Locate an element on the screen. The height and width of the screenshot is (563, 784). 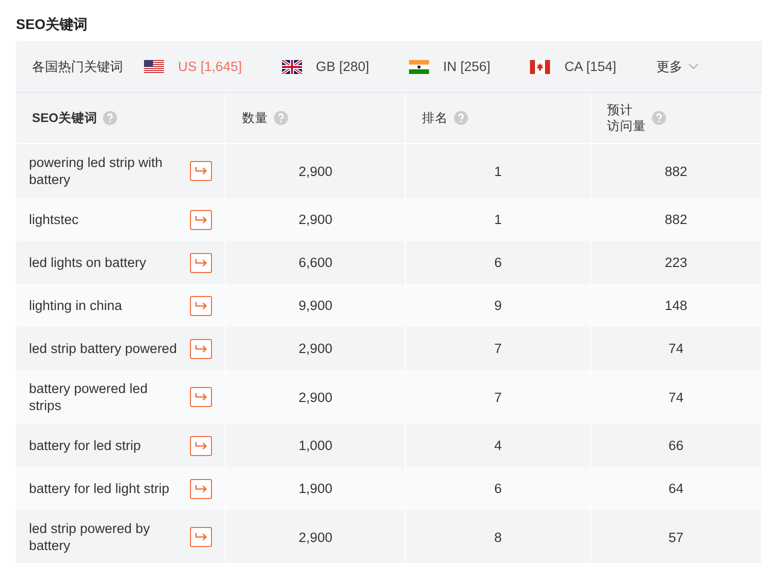
number-text: 148 is located at coordinates (676, 305).